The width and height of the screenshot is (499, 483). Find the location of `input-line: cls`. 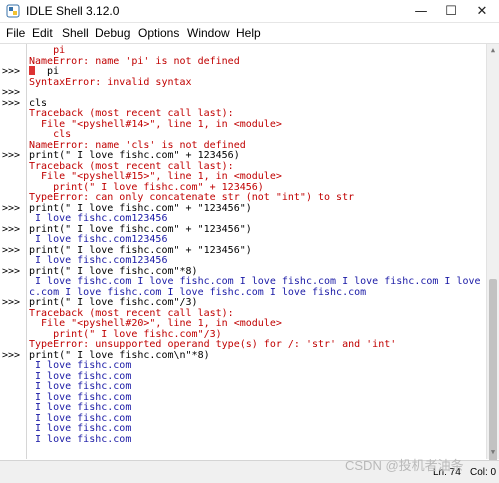

input-line: cls is located at coordinates (38, 103).